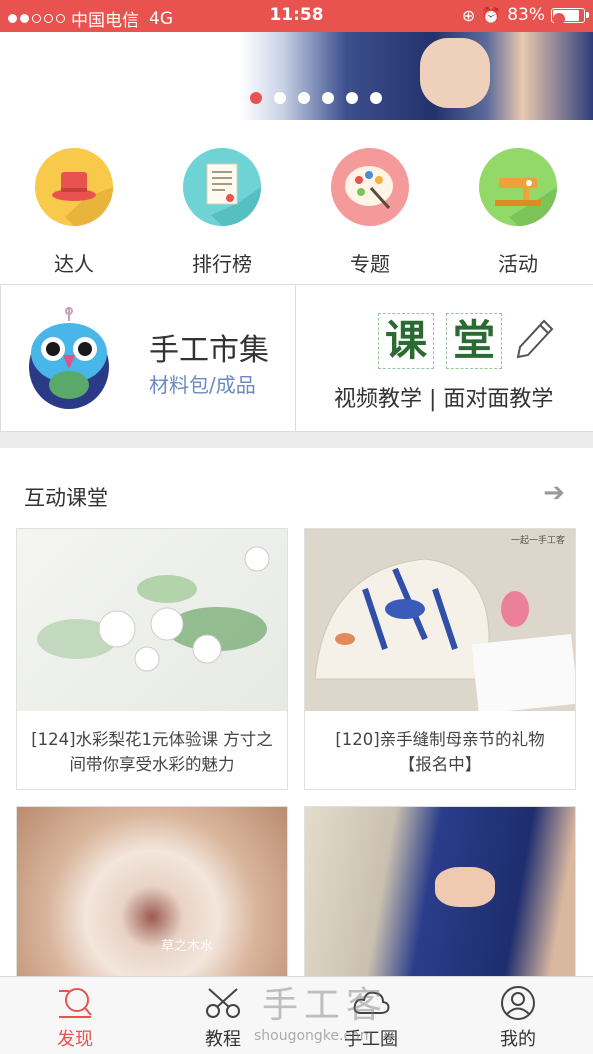 The height and width of the screenshot is (1054, 593). What do you see at coordinates (518, 264) in the screenshot?
I see `quick-nav-label: 活动` at bounding box center [518, 264].